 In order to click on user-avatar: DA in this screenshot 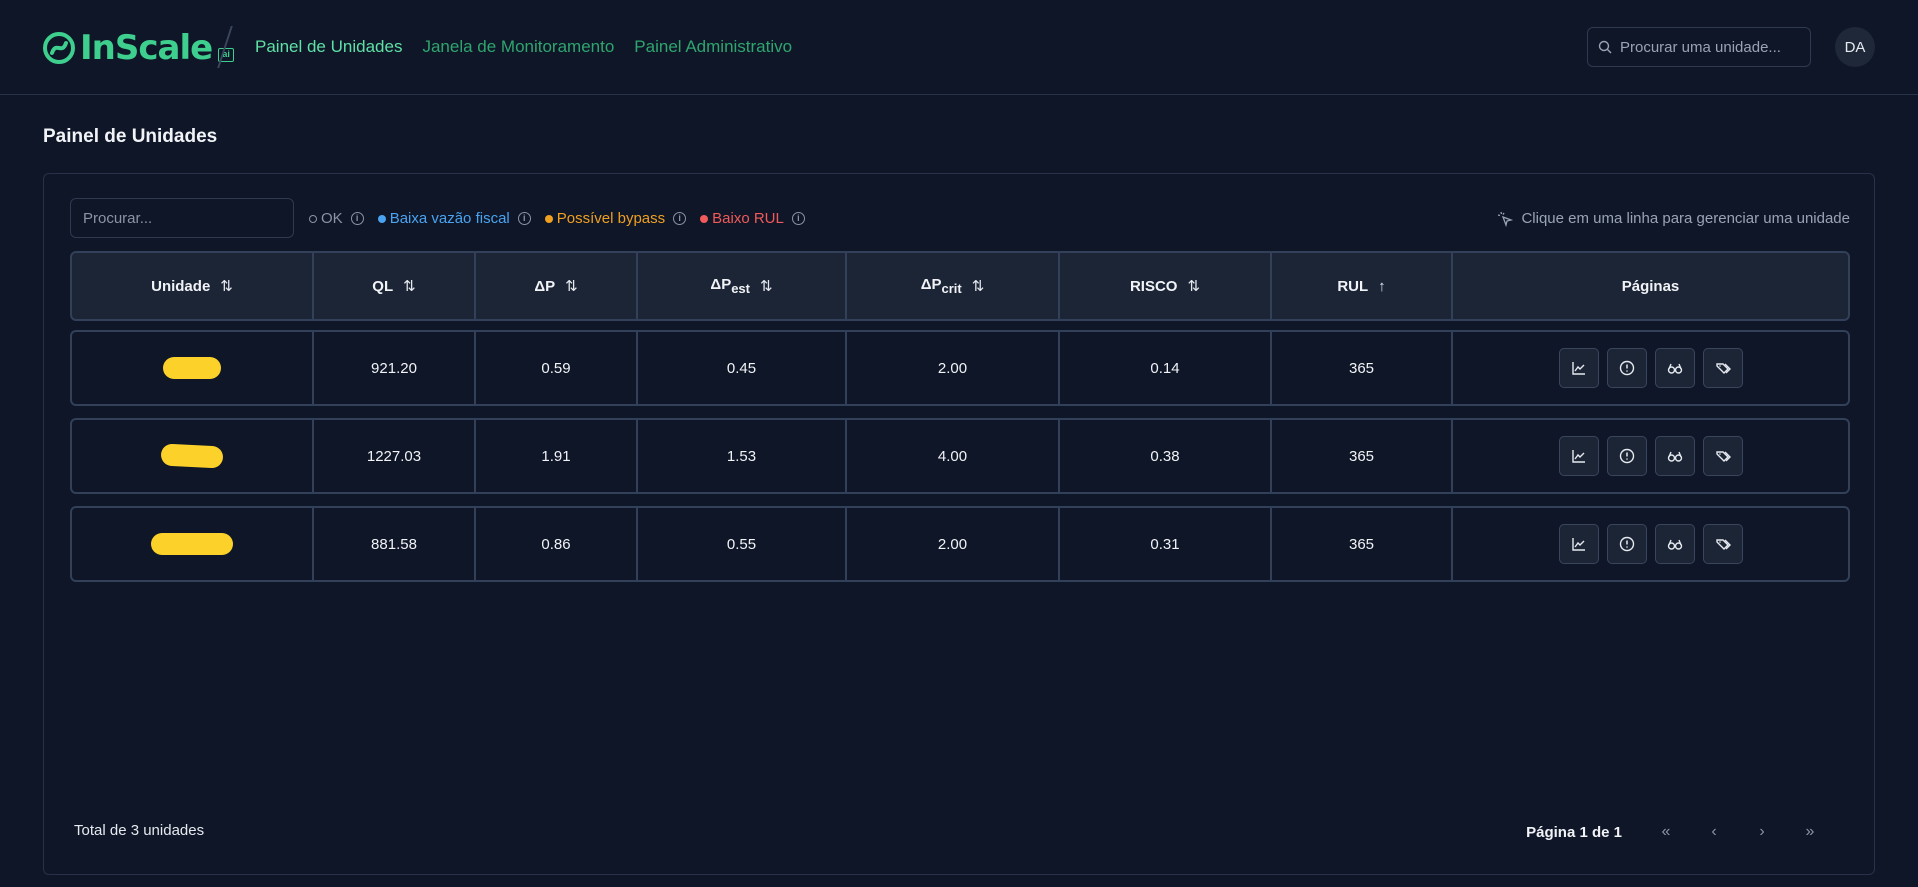, I will do `click(1855, 47)`.